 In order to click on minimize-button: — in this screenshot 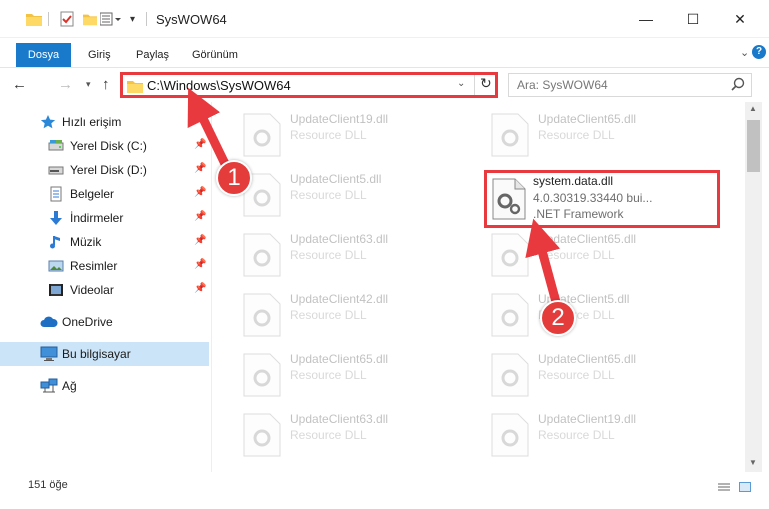, I will do `click(646, 19)`.